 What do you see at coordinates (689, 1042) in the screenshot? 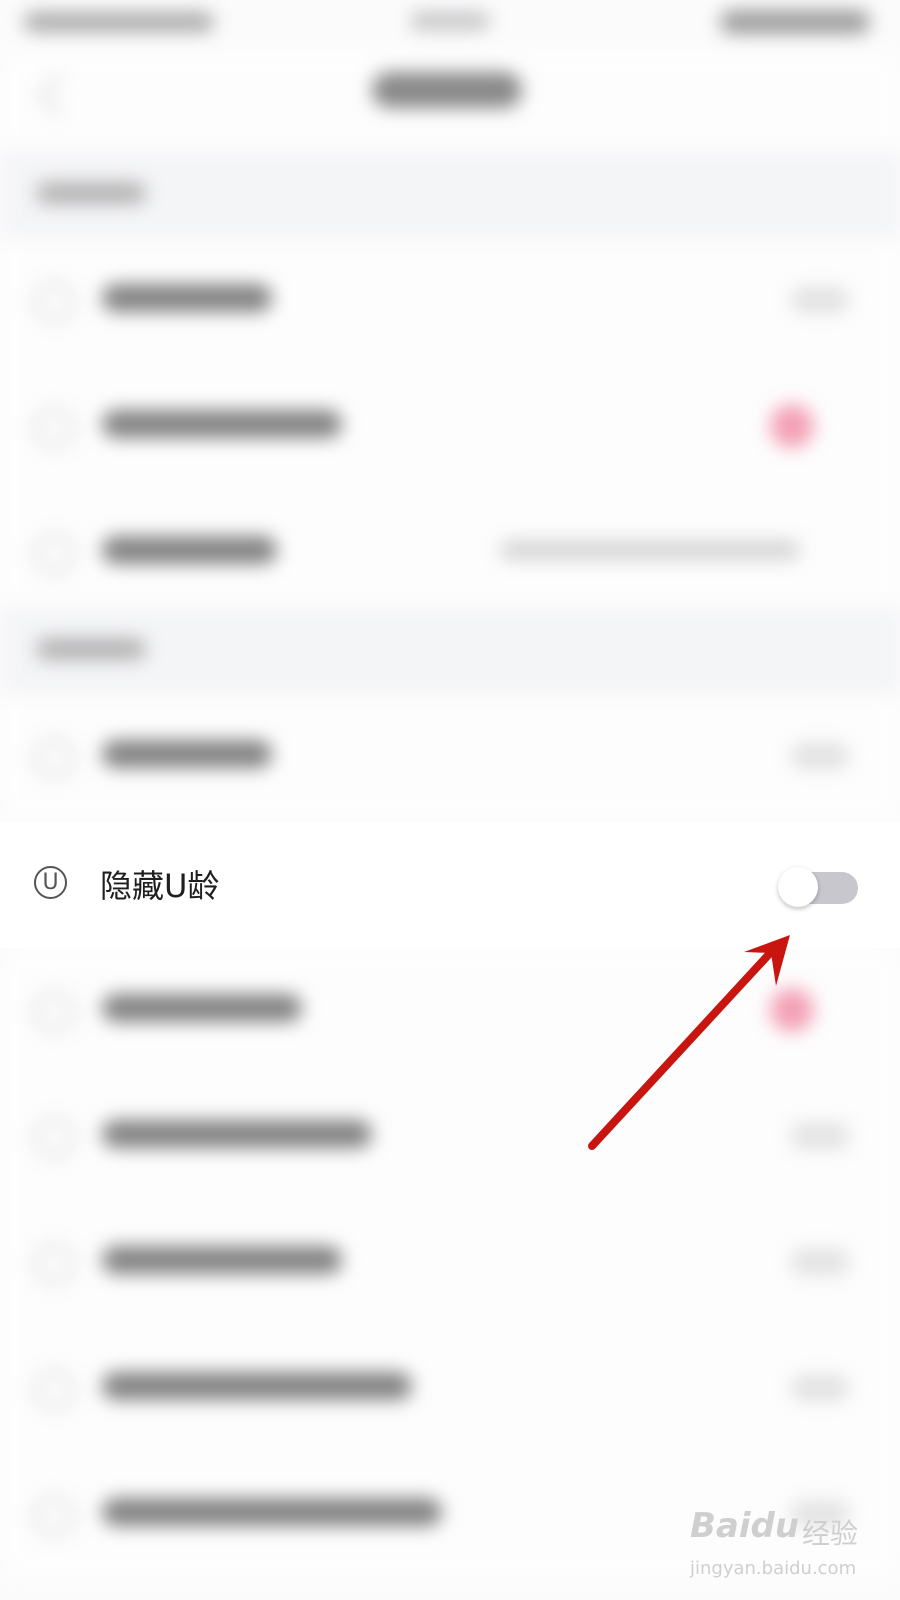
I see `annotation-arrow-icon` at bounding box center [689, 1042].